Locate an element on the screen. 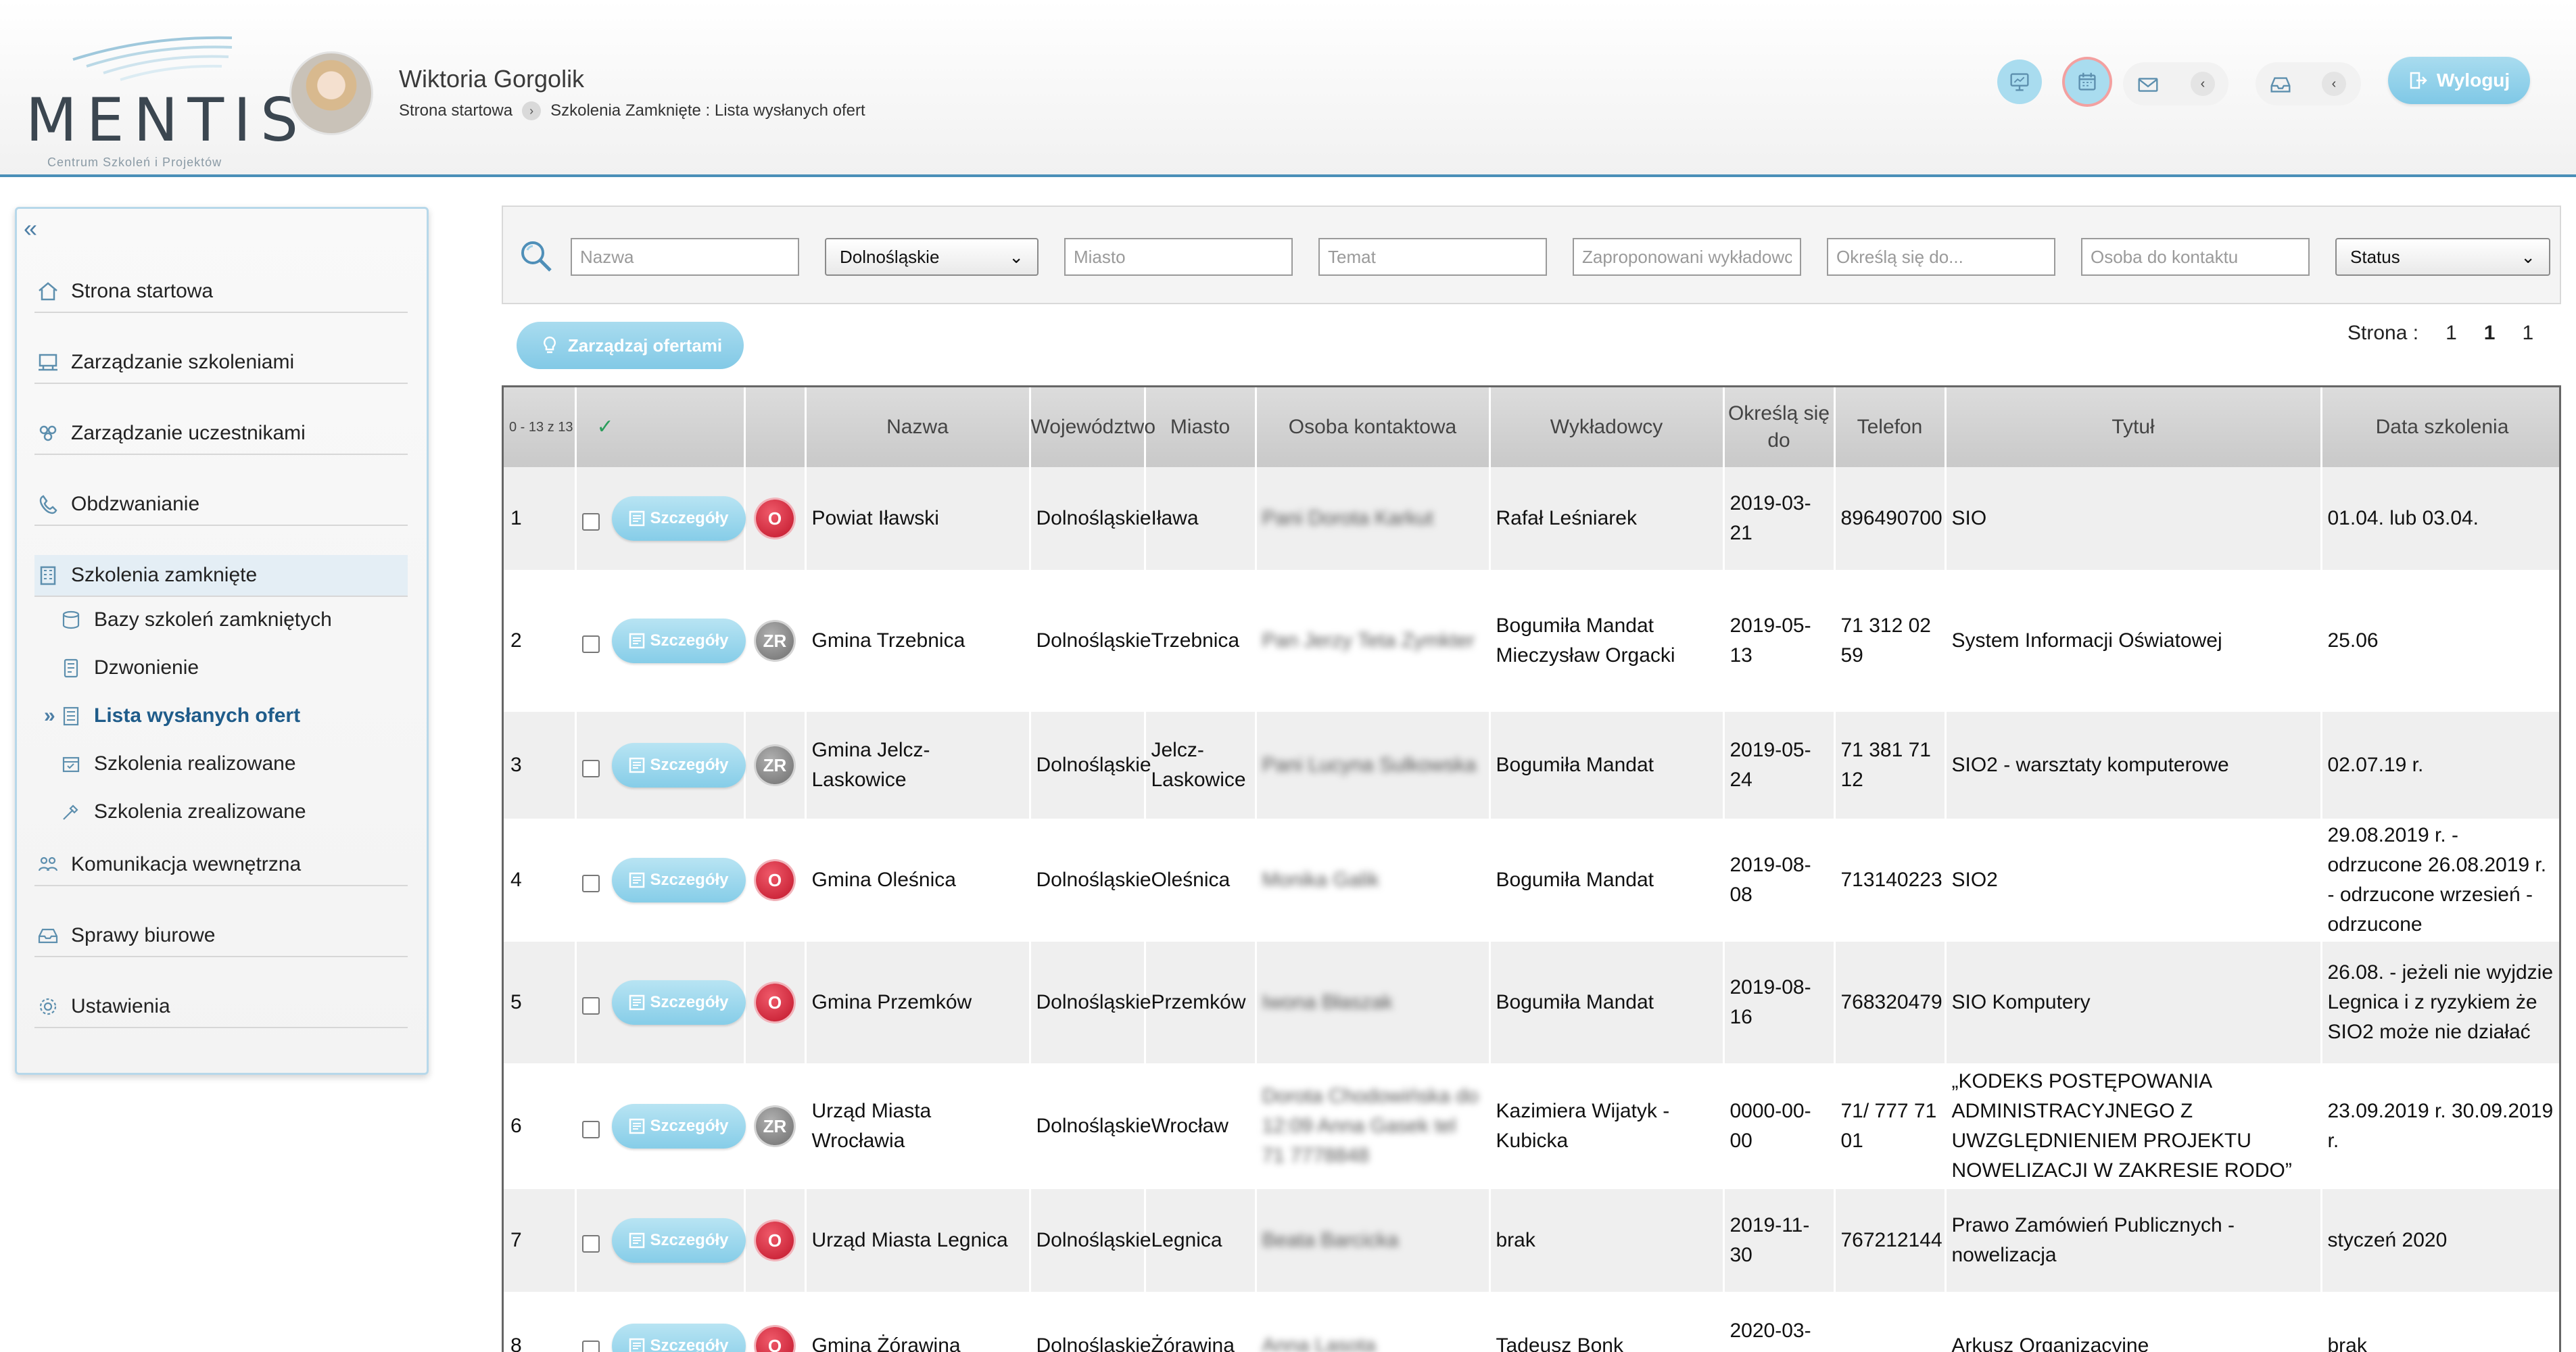  mail-button is located at coordinates (2148, 84).